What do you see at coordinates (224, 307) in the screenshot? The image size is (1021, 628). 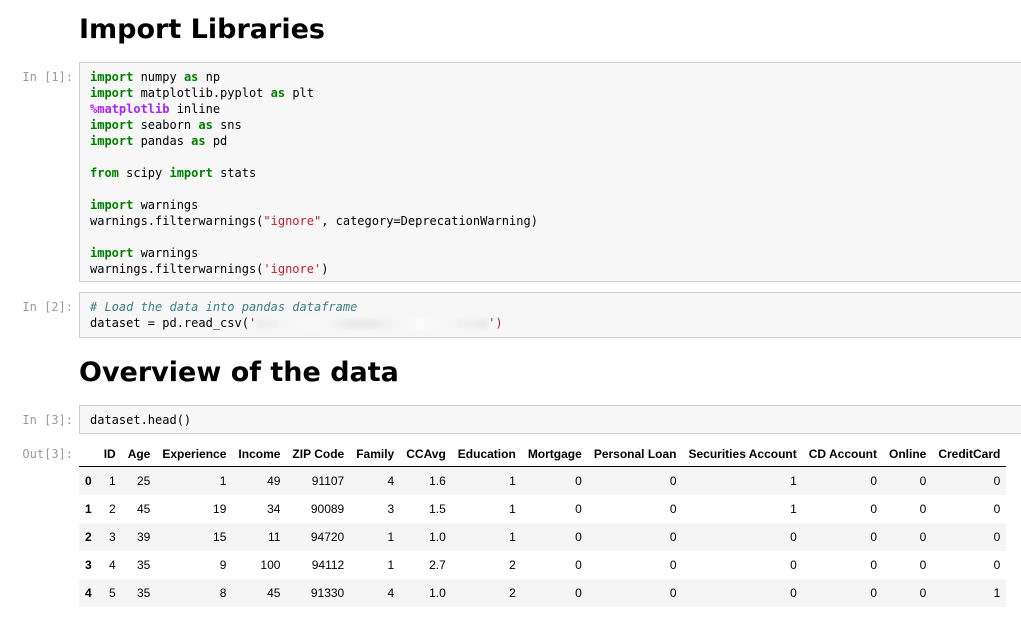 I see `code-comment: # Load the data into pandas dataframe` at bounding box center [224, 307].